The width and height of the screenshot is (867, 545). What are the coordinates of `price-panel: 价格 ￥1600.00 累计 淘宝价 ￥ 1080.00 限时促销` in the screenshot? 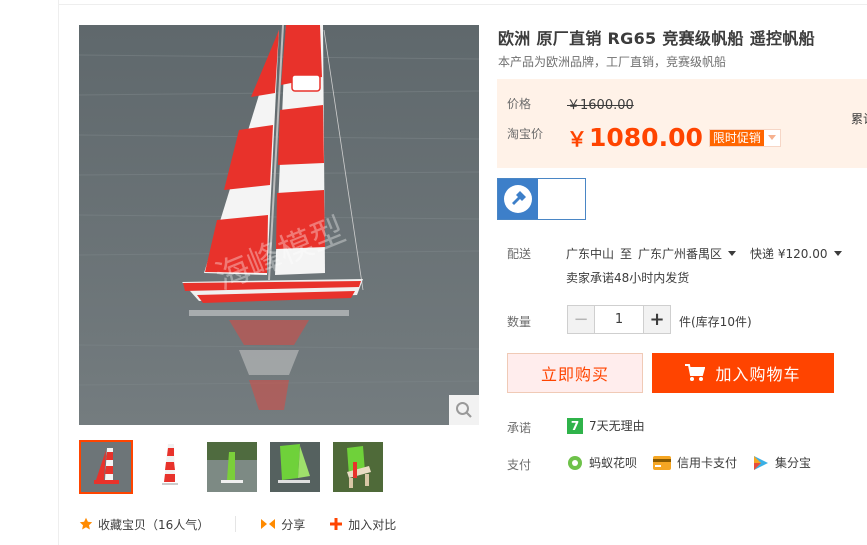 It's located at (682, 123).